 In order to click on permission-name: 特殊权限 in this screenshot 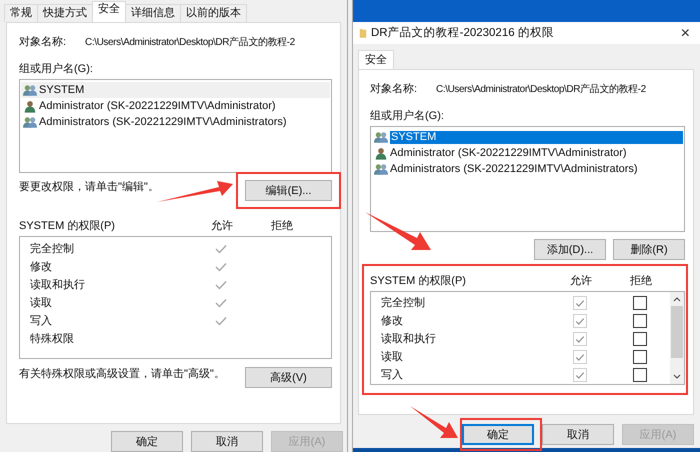, I will do `click(52, 339)`.